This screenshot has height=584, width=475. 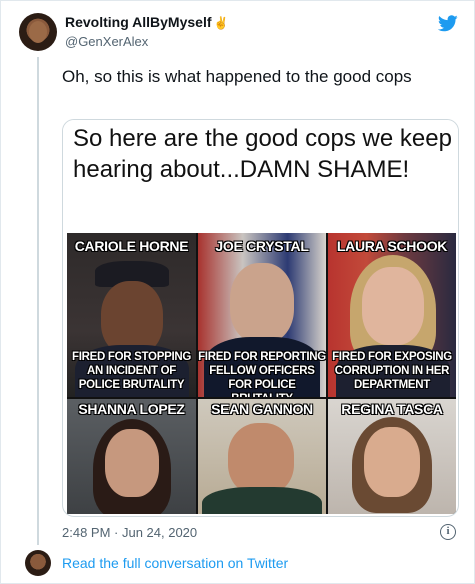 I want to click on author-avatar, so click(x=38, y=32).